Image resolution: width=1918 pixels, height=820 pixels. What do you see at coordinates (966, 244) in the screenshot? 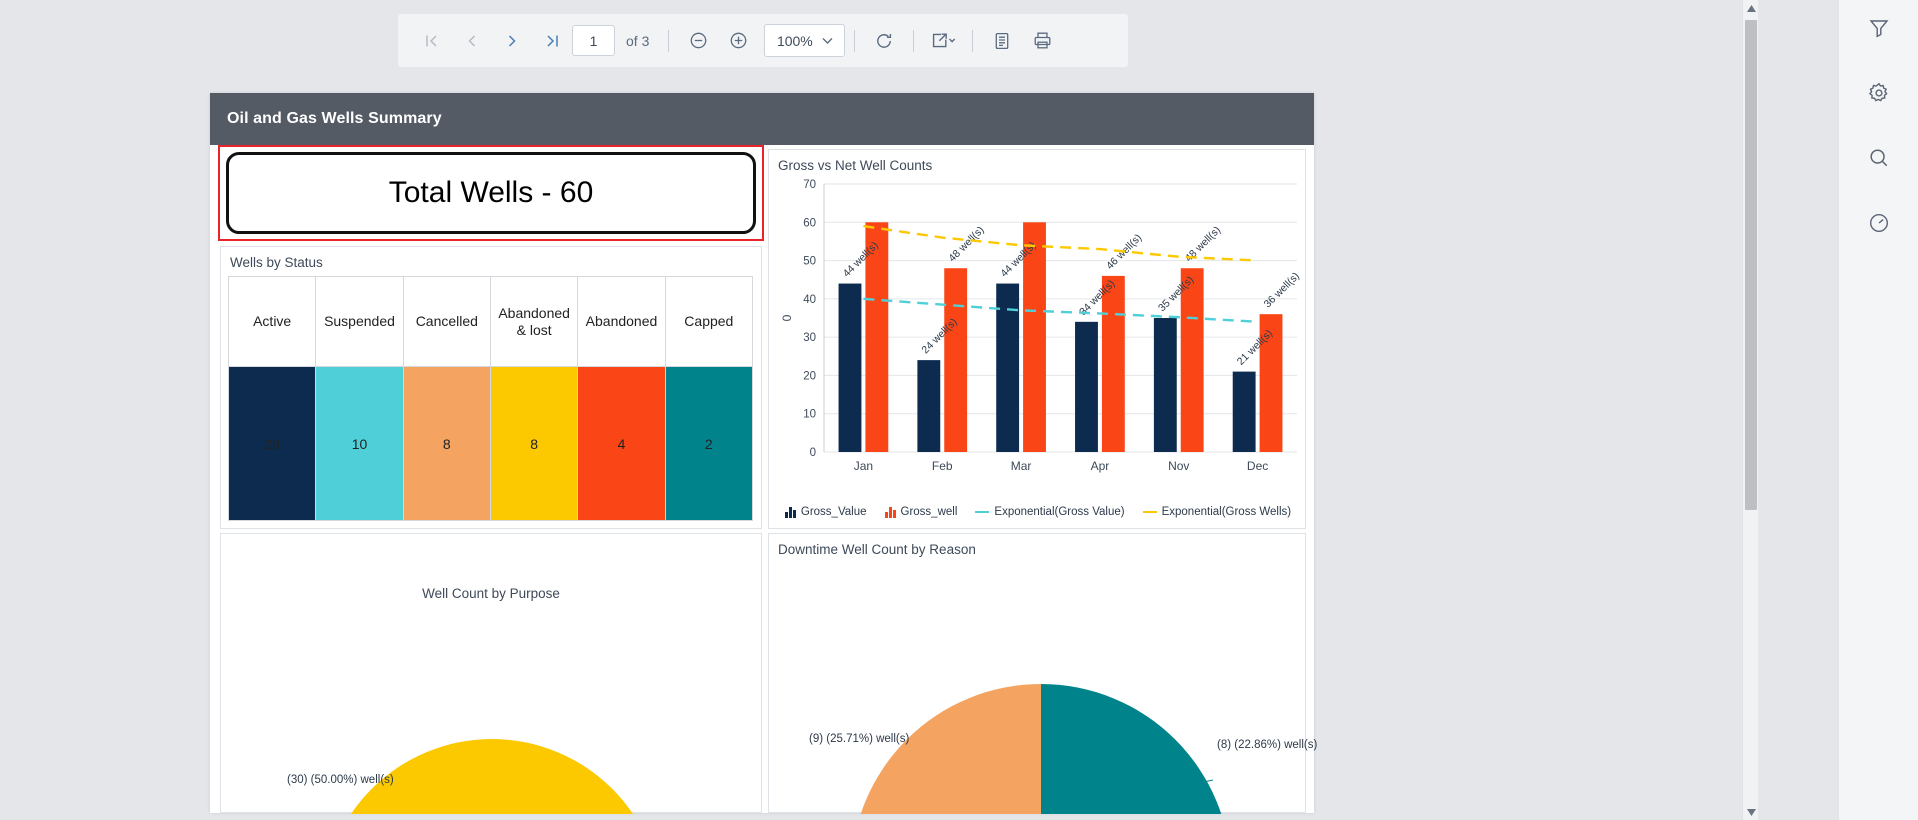
I see `bar-data-label: 48 well(s)` at bounding box center [966, 244].